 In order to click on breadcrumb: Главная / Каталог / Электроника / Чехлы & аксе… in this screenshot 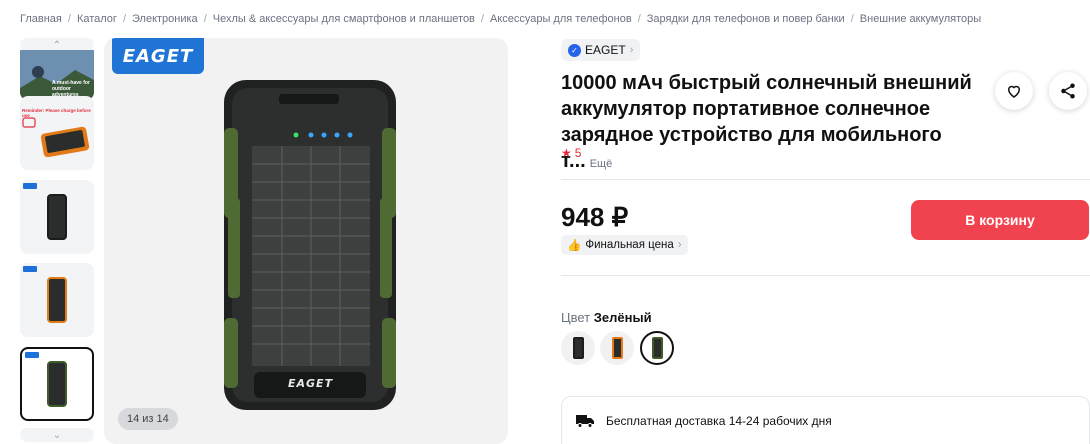, I will do `click(501, 19)`.